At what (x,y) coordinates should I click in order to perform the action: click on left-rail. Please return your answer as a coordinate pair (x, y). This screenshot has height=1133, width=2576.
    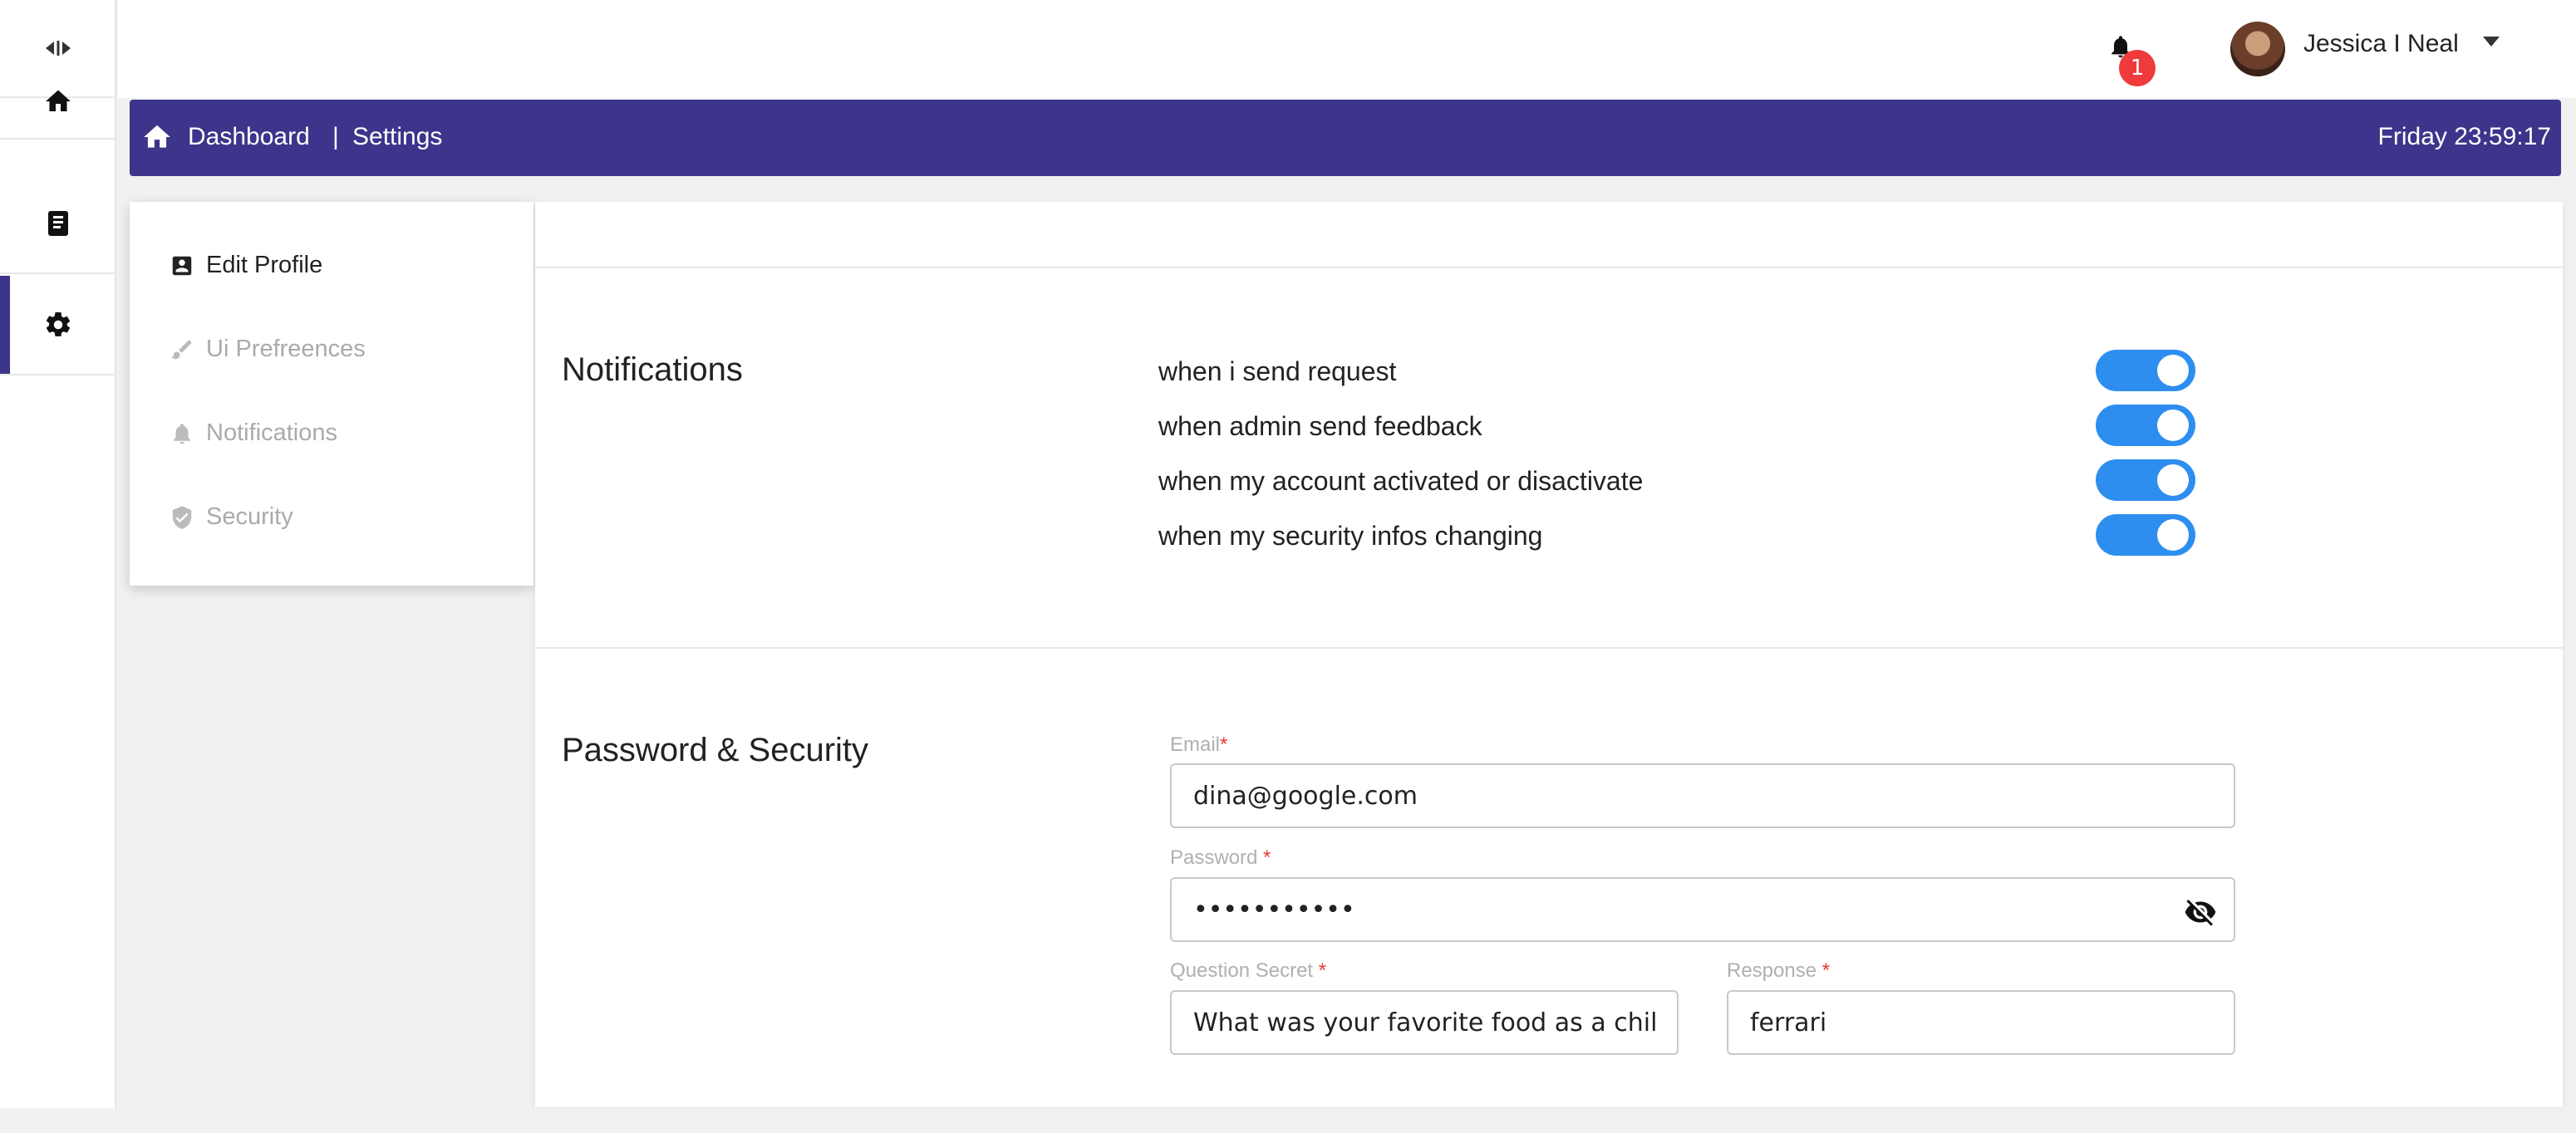
    Looking at the image, I should click on (58, 554).